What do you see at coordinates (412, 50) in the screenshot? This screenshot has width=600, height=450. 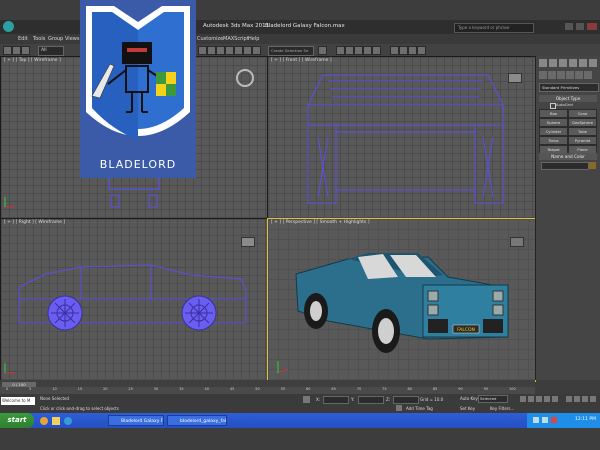 I see `render-frame-icon` at bounding box center [412, 50].